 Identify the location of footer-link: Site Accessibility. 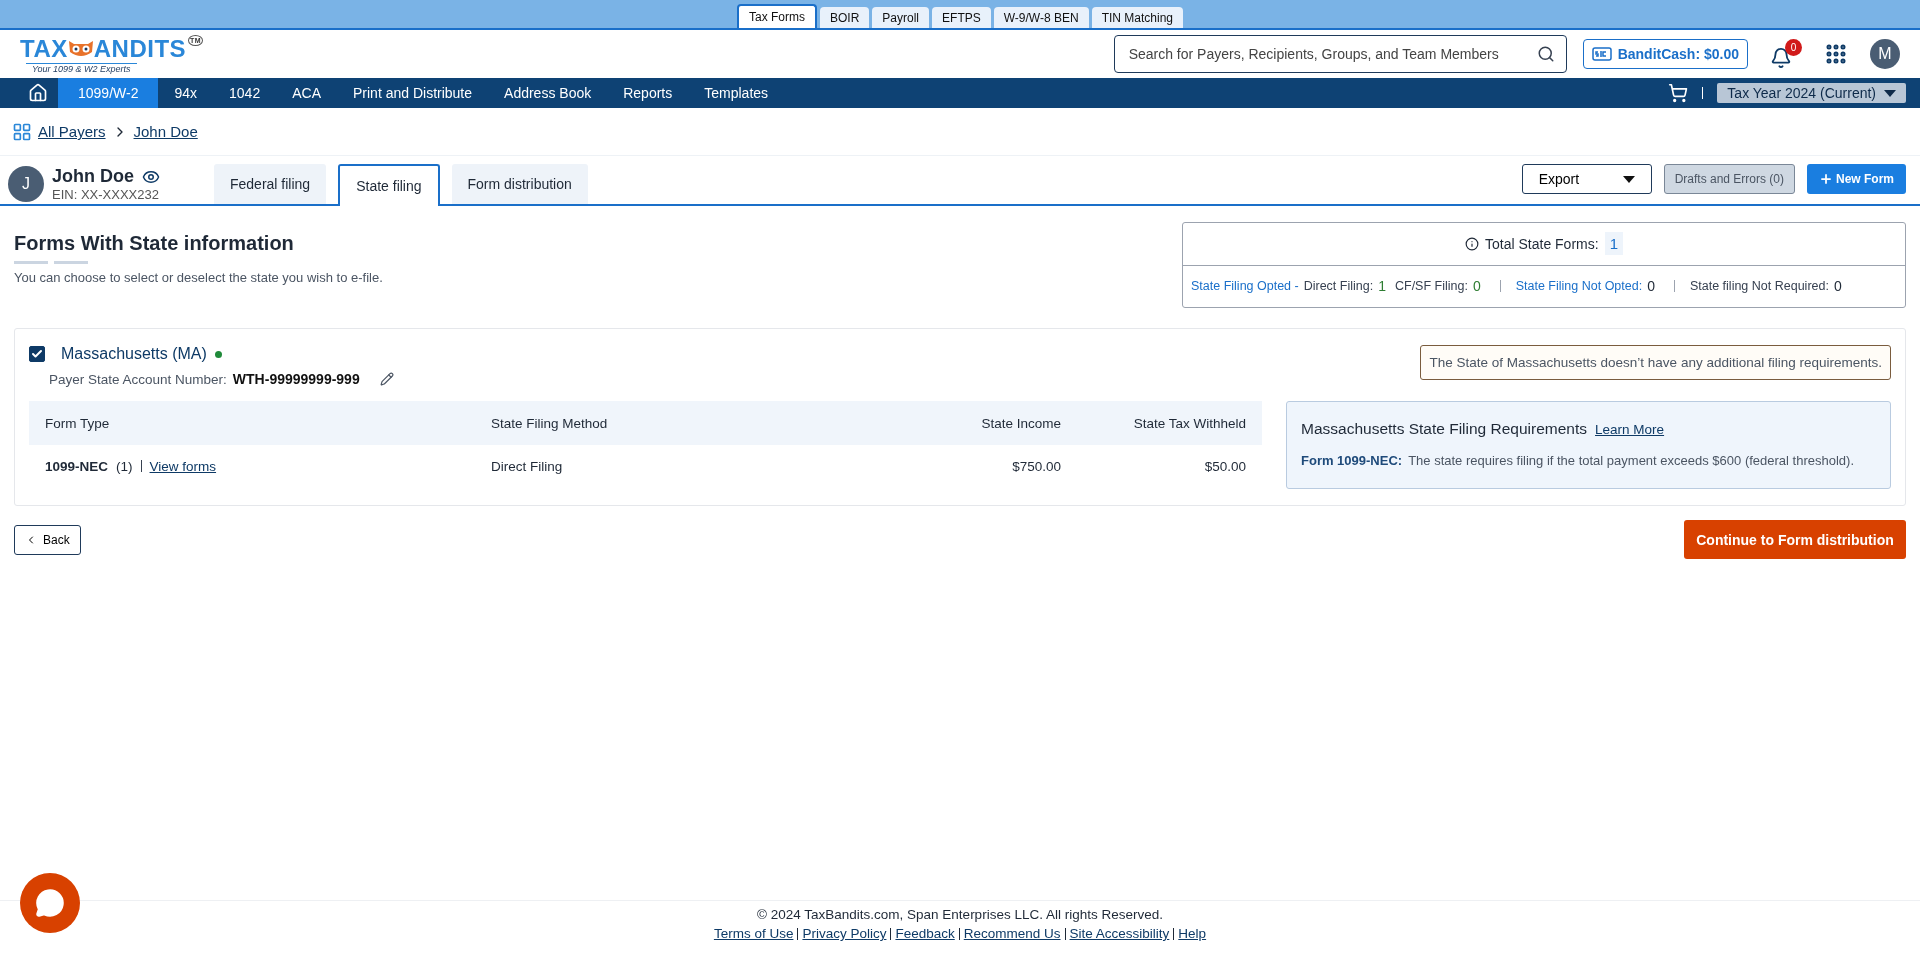
(1119, 933).